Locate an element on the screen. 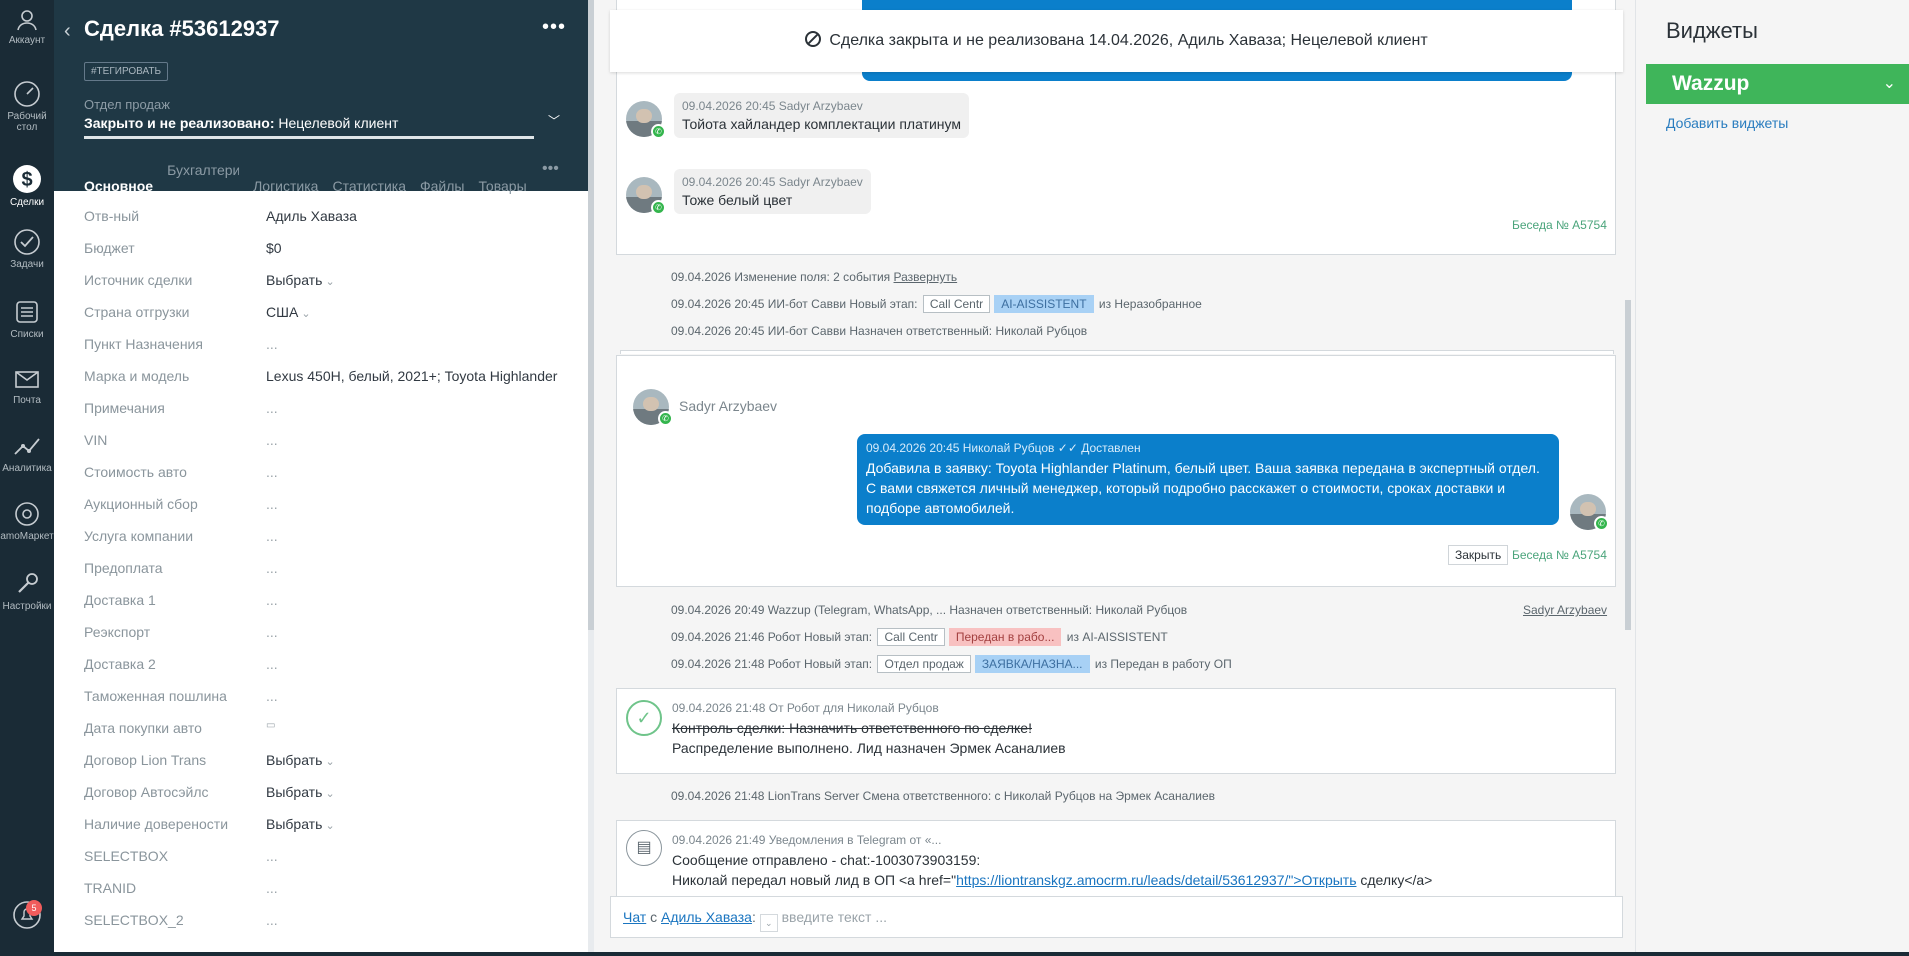 This screenshot has width=1909, height=956. message-text: Тойота хайландер комплектации платинум is located at coordinates (822, 124).